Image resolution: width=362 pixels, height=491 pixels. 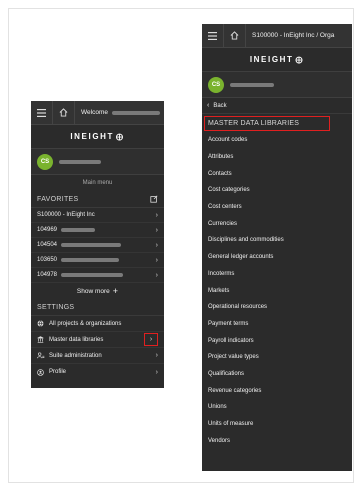 What do you see at coordinates (277, 190) in the screenshot?
I see `library-item: Cost categories` at bounding box center [277, 190].